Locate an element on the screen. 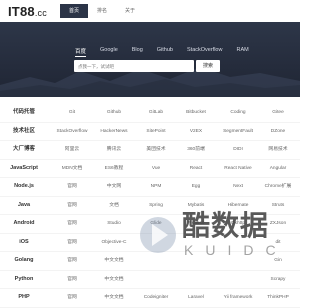 The width and height of the screenshot is (320, 308). category-link: SitePoint is located at coordinates (156, 132).